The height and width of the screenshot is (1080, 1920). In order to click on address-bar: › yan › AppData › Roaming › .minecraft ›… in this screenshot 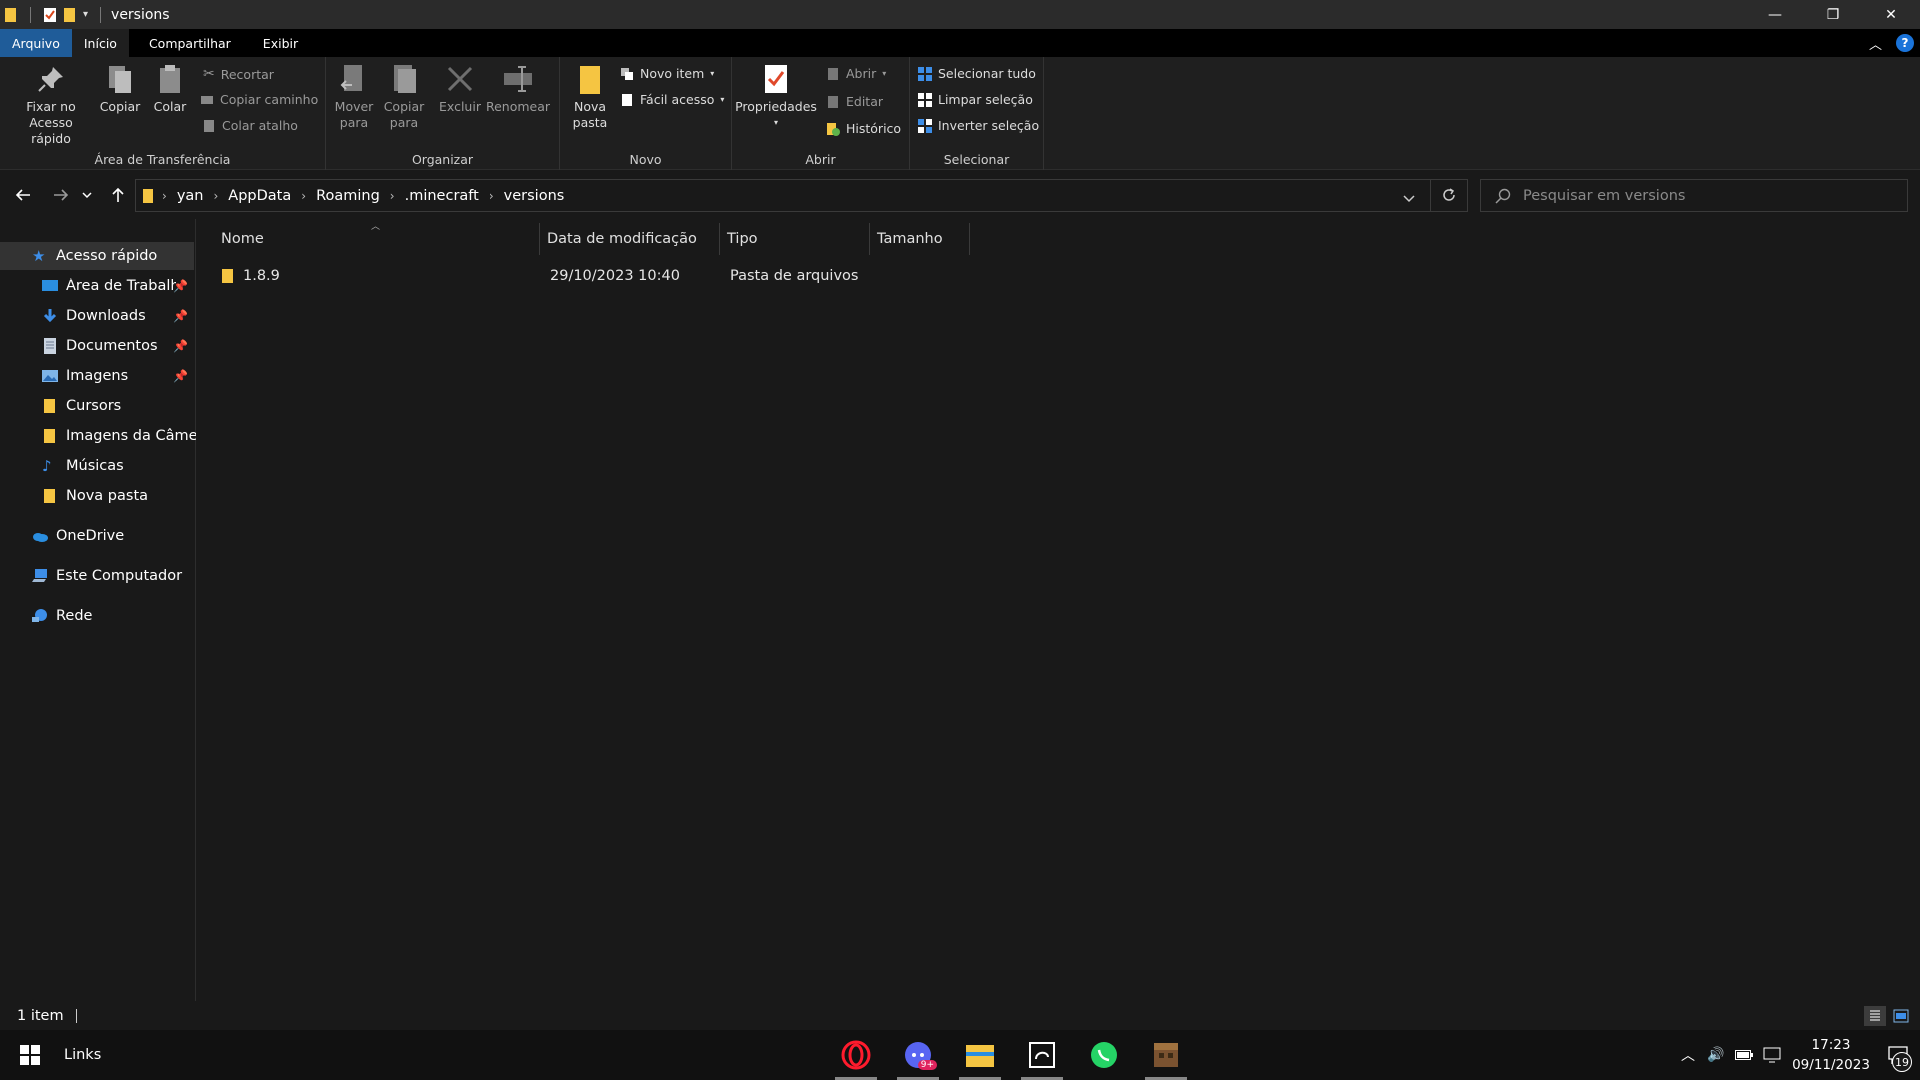, I will do `click(801, 195)`.